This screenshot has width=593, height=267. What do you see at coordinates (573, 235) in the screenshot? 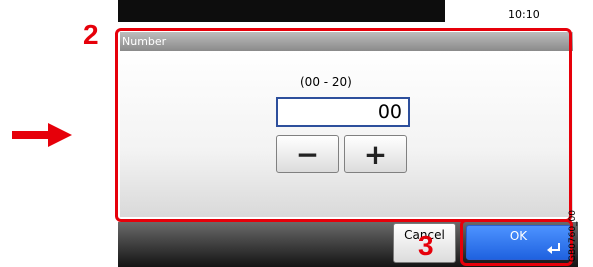
I see `figure-code: GB0760_00` at bounding box center [573, 235].